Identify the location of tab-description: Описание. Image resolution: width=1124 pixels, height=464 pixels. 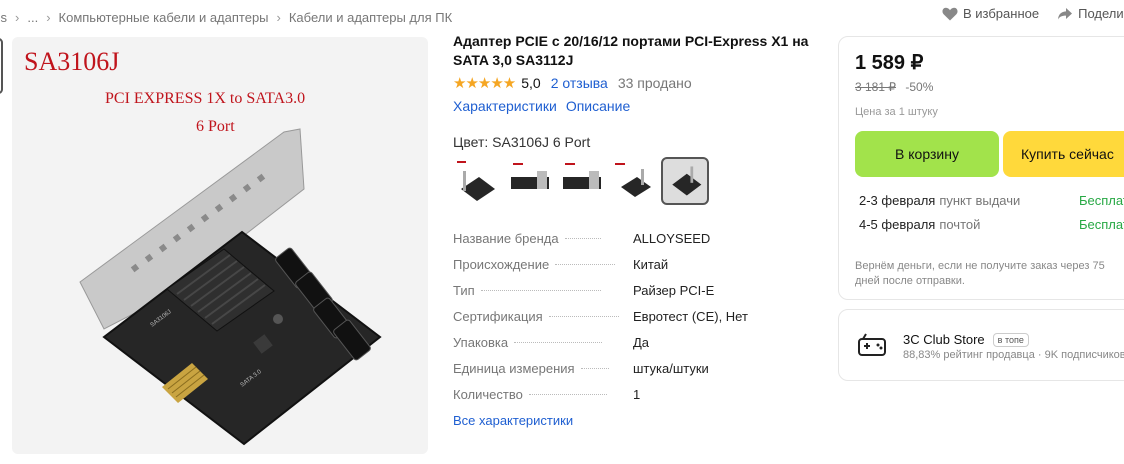
(598, 106).